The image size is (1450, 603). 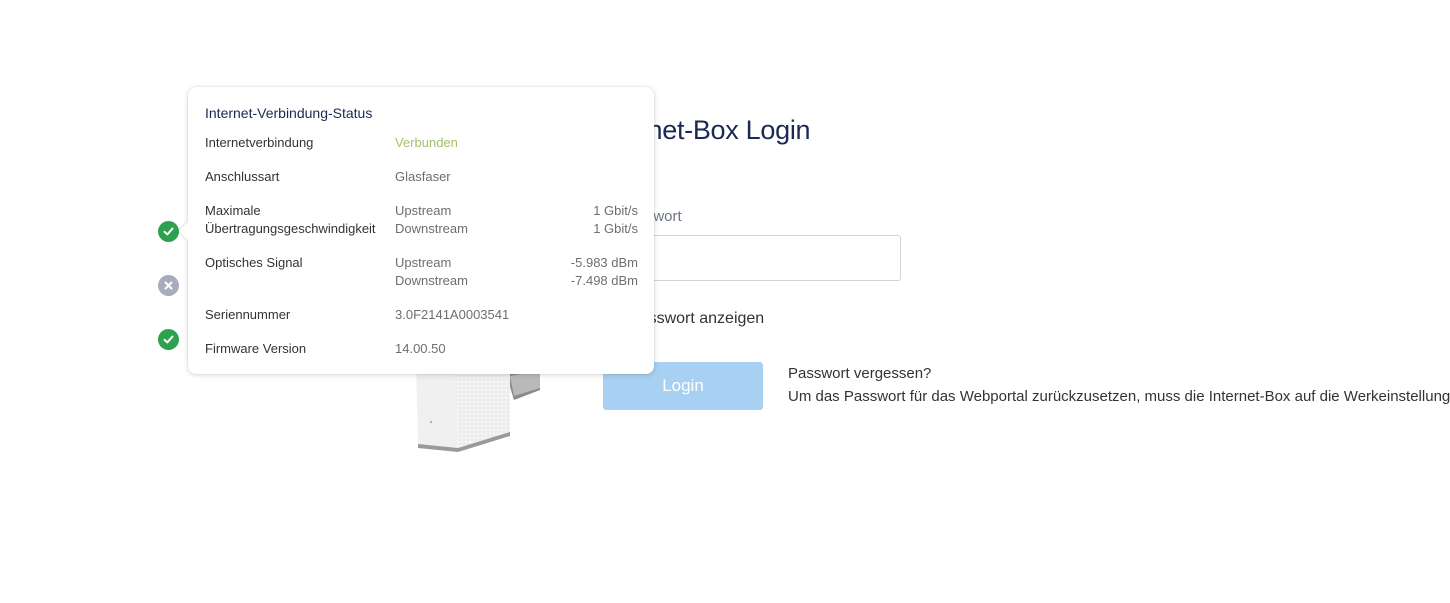 I want to click on speed-down-label: Downstream, so click(x=431, y=228).